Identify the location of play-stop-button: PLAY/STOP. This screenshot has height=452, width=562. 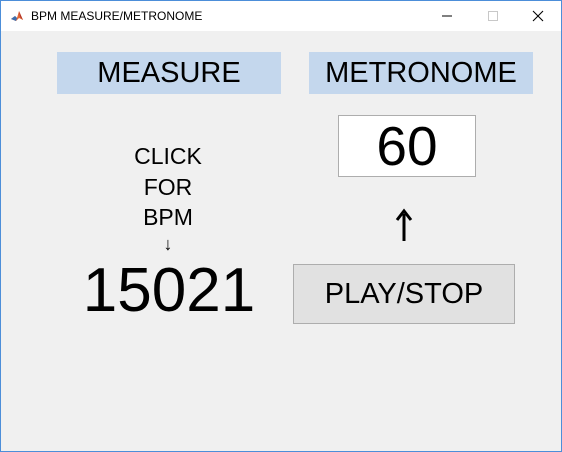
(404, 294).